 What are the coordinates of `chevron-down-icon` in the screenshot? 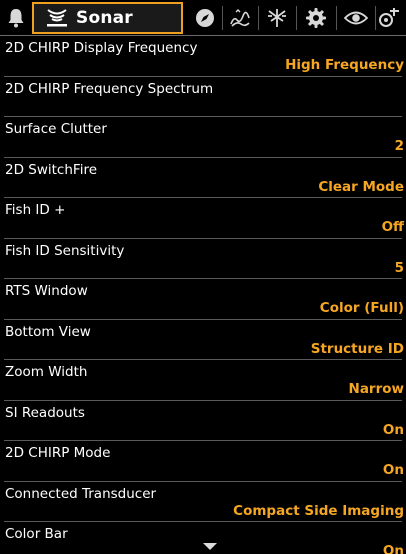 It's located at (210, 546).